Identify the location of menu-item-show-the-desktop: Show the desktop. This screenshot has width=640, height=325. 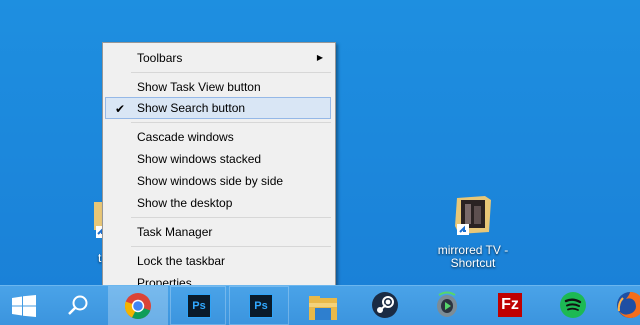
(218, 203).